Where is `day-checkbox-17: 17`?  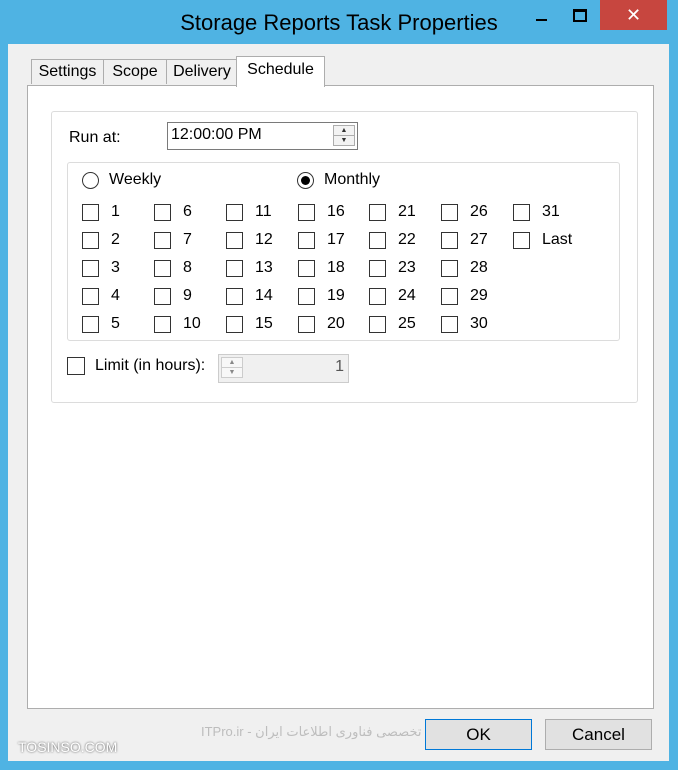 day-checkbox-17: 17 is located at coordinates (321, 240).